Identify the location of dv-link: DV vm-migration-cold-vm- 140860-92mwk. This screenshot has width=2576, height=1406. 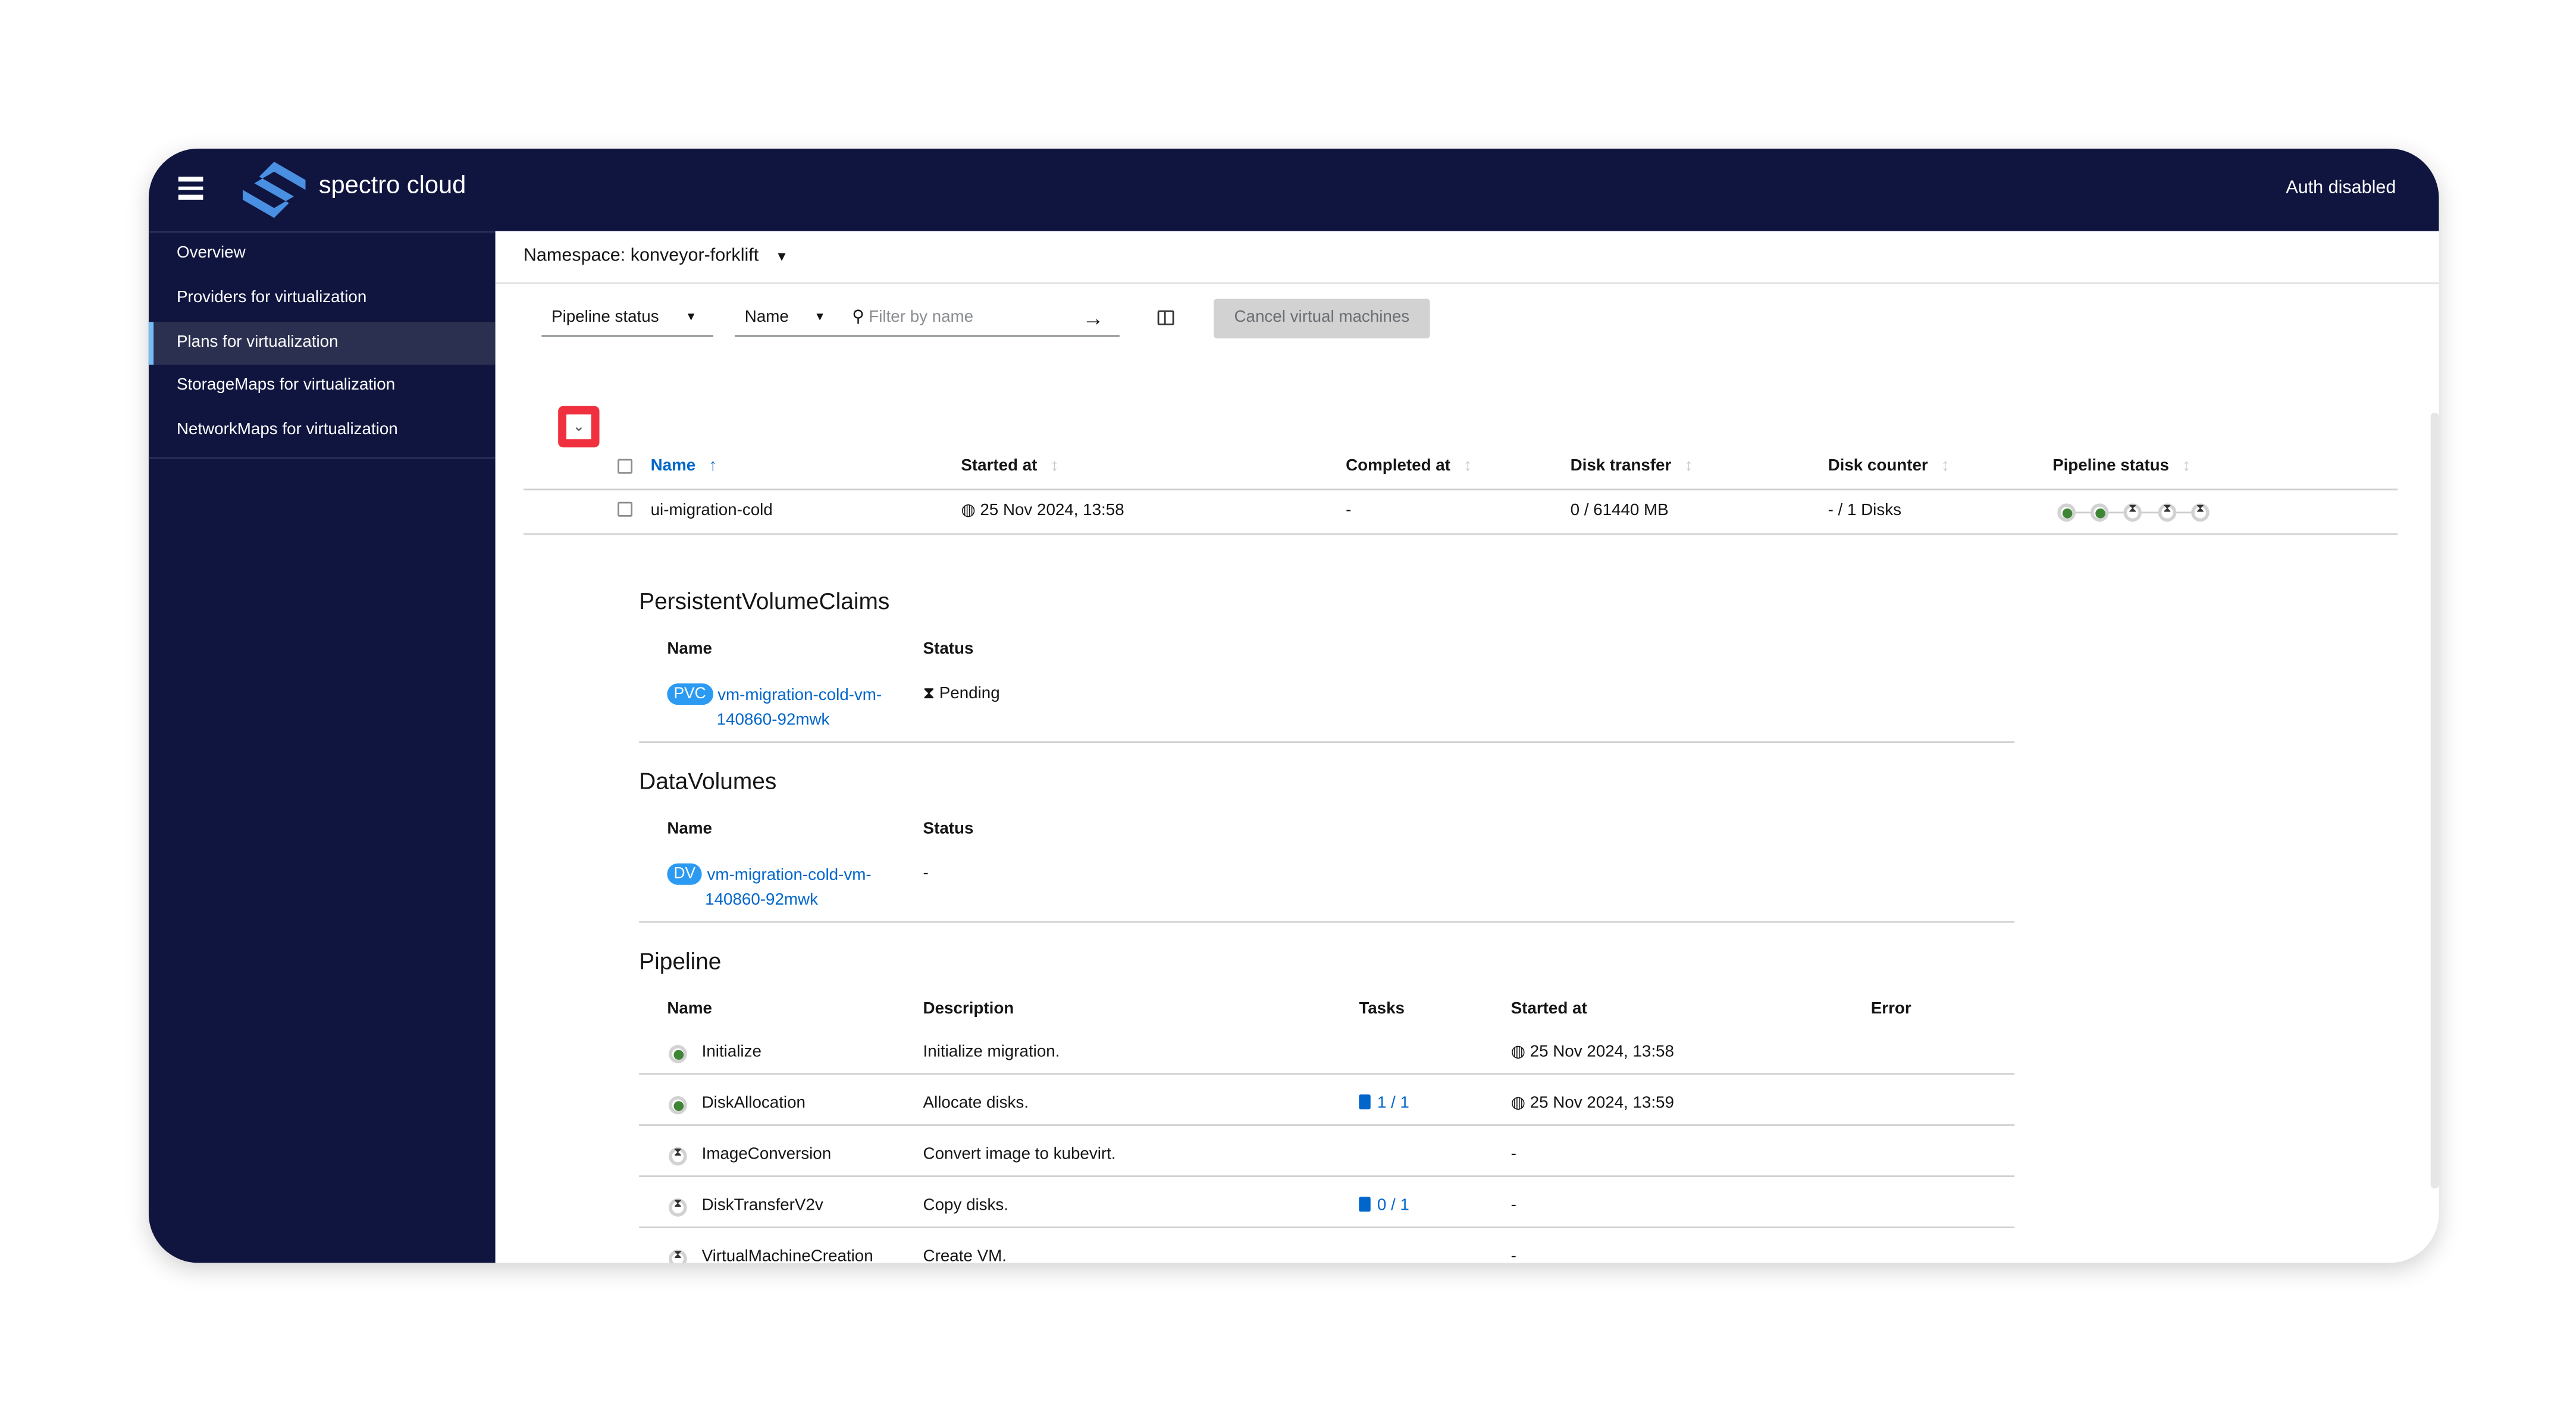
(770, 888).